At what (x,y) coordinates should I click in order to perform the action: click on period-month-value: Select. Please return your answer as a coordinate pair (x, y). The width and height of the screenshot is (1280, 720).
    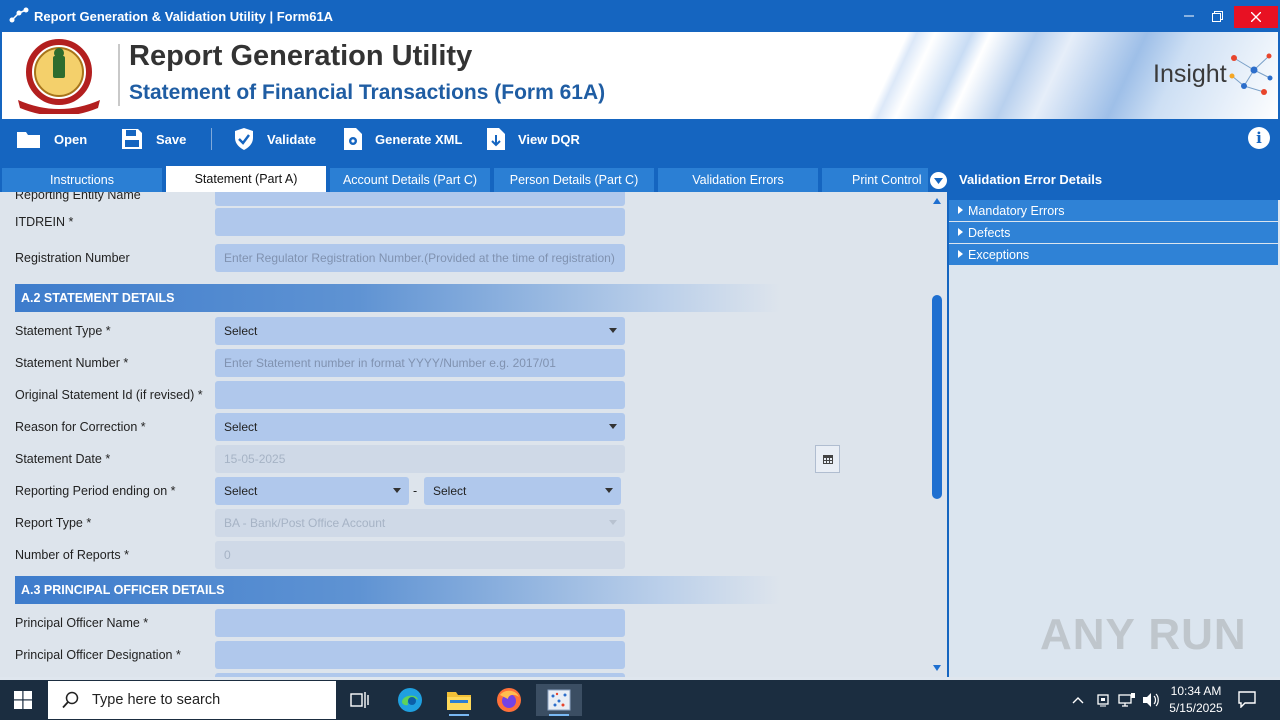
    Looking at the image, I should click on (241, 491).